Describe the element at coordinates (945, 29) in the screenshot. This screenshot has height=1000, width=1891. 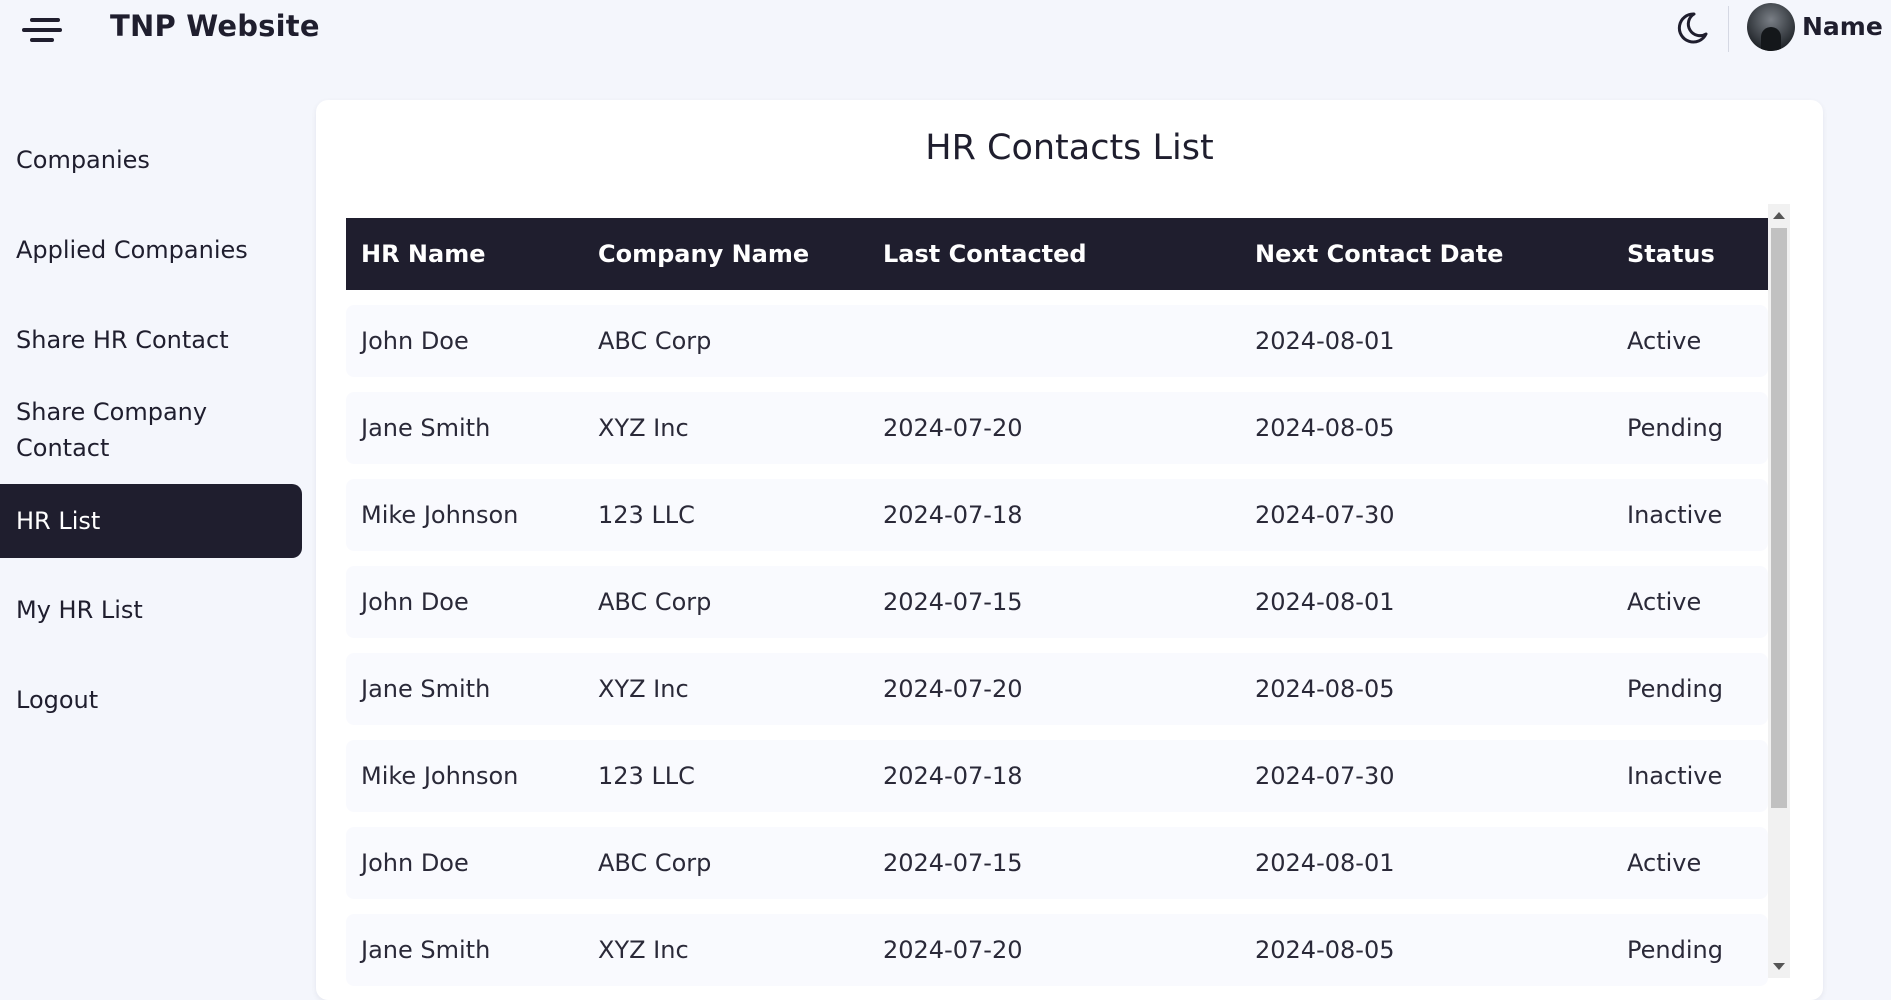
I see `top-bar: TNP Website Name` at that location.